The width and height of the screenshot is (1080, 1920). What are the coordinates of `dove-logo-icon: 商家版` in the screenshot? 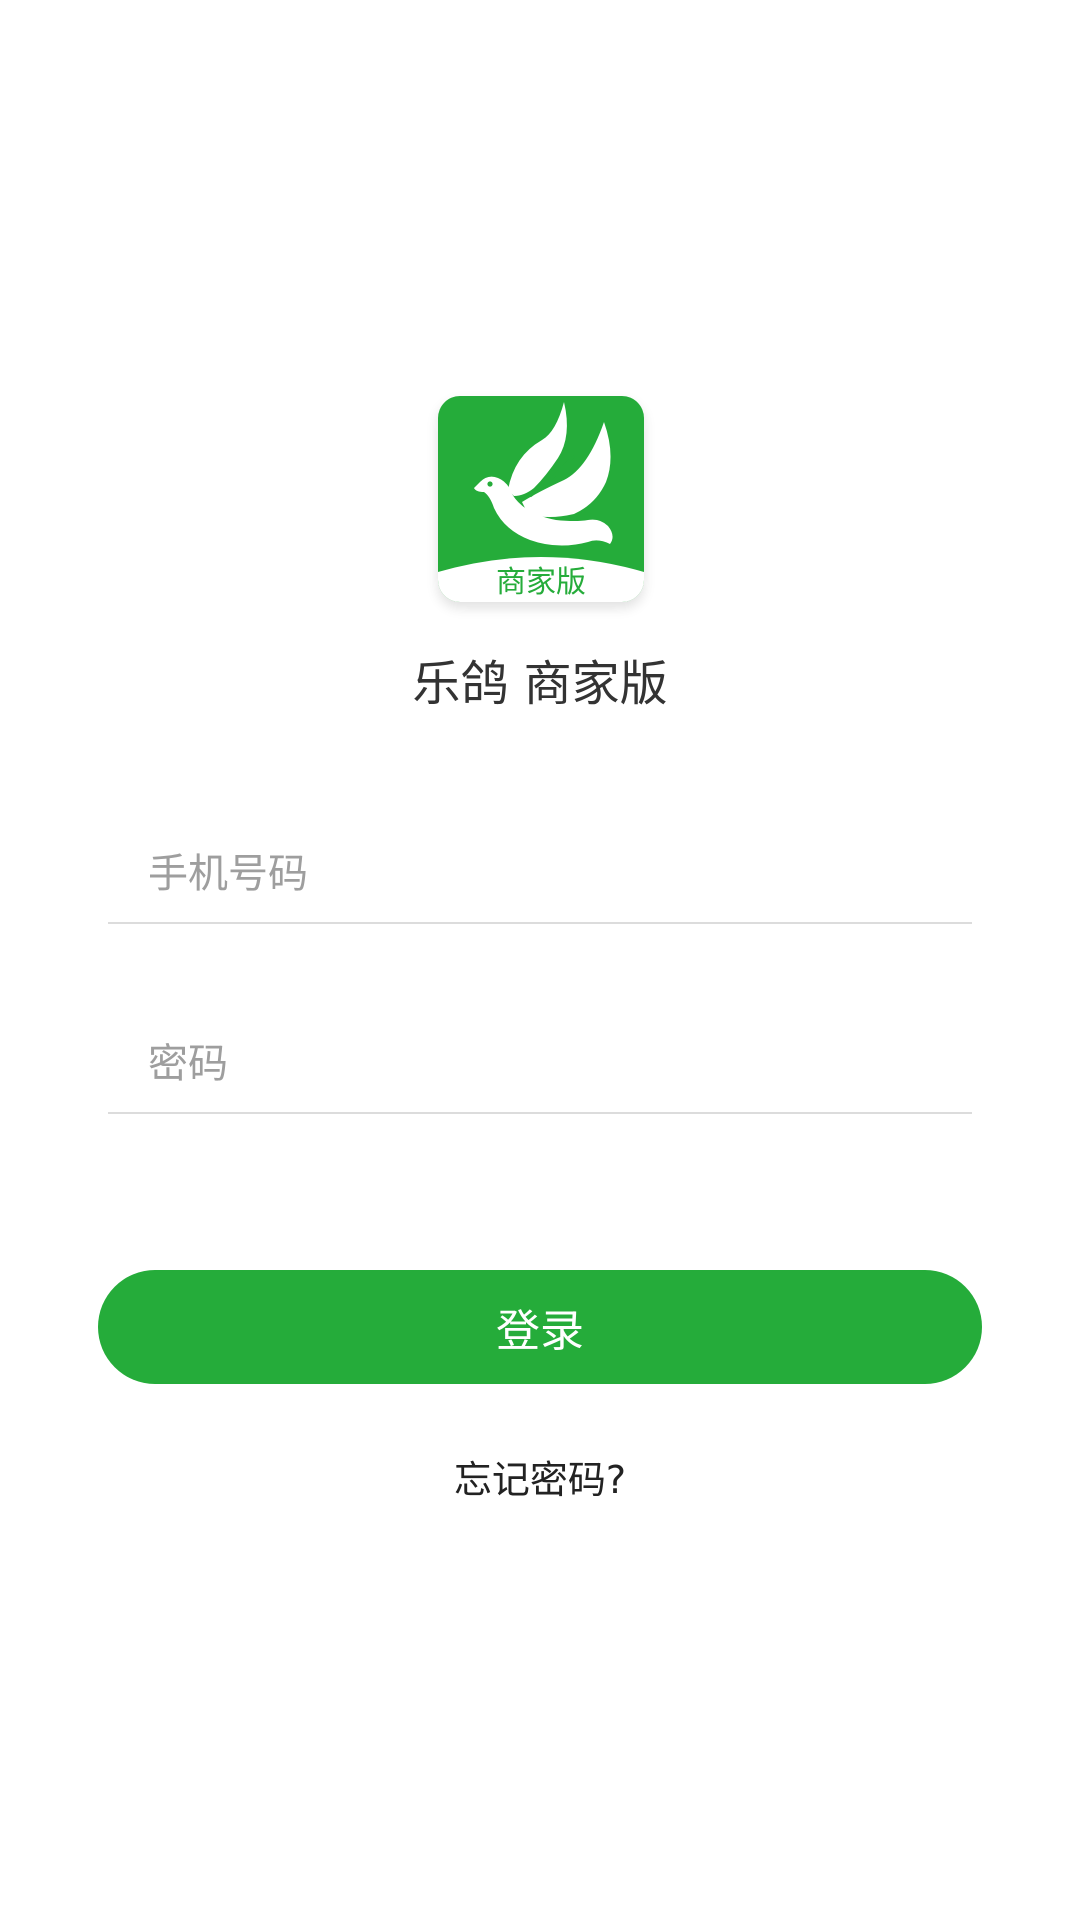 It's located at (541, 499).